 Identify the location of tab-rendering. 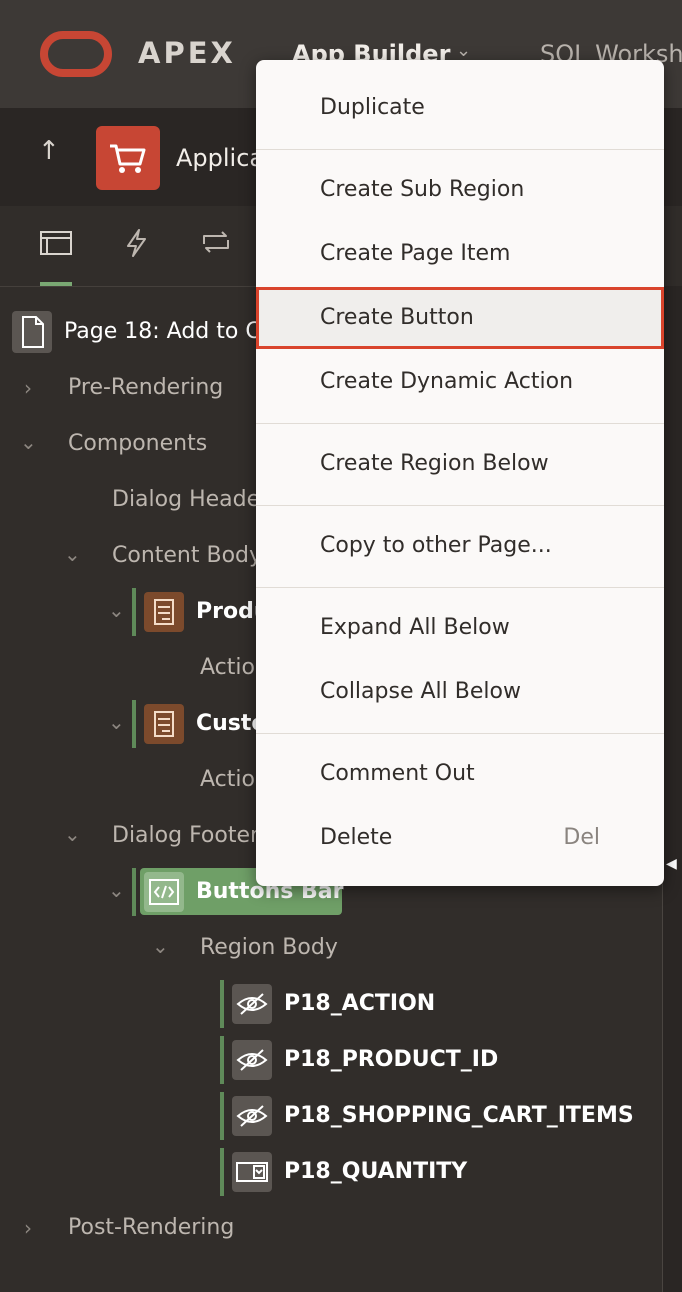
(58, 248).